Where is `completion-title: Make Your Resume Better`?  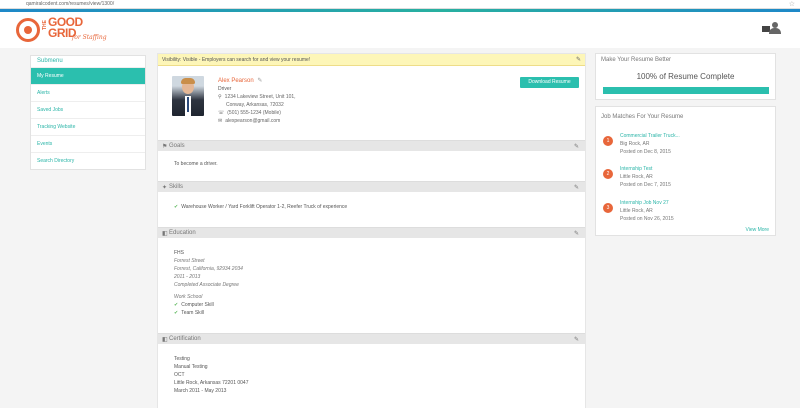
completion-title: Make Your Resume Better is located at coordinates (636, 60).